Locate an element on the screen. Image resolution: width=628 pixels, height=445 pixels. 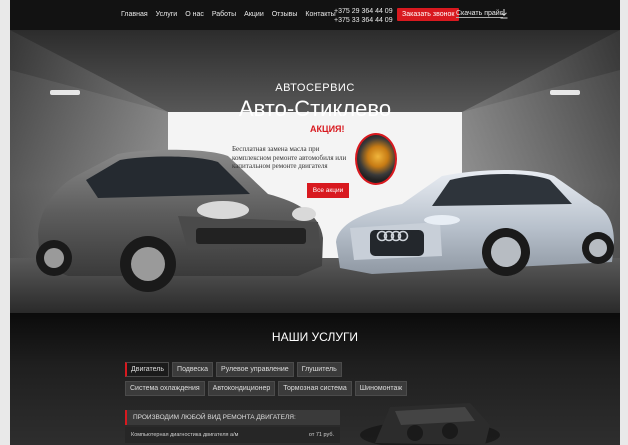
service-price: от 71 руб. is located at coordinates (321, 435).